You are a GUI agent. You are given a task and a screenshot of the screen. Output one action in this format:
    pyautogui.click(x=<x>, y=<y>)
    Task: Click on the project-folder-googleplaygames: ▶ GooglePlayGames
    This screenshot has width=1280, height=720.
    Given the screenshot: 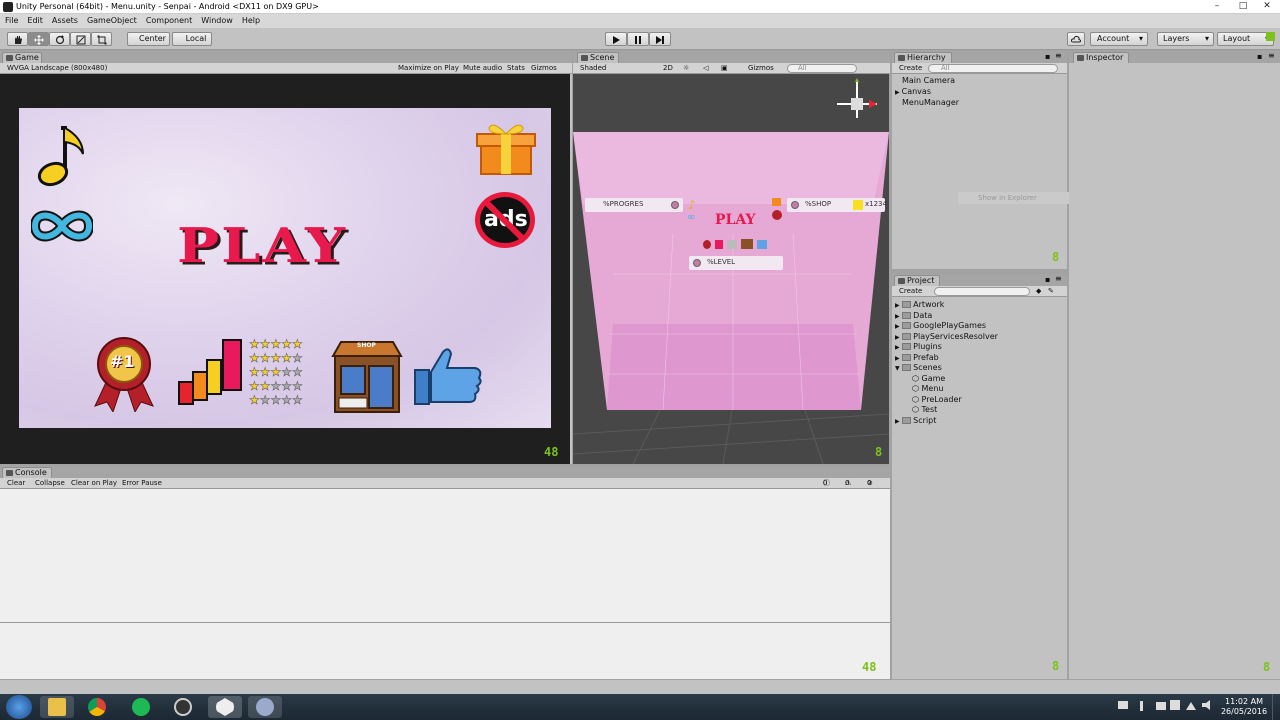 What is the action you would take?
    pyautogui.click(x=940, y=325)
    